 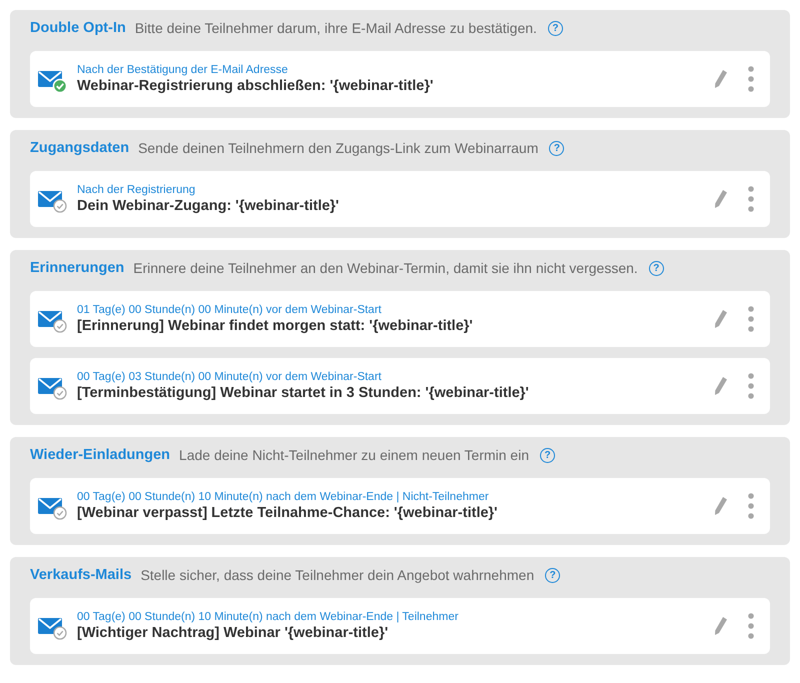 What do you see at coordinates (275, 326) in the screenshot?
I see `email-subject: [Erinnerung] Webinar findet morgen statt: '{webinar-title}'` at bounding box center [275, 326].